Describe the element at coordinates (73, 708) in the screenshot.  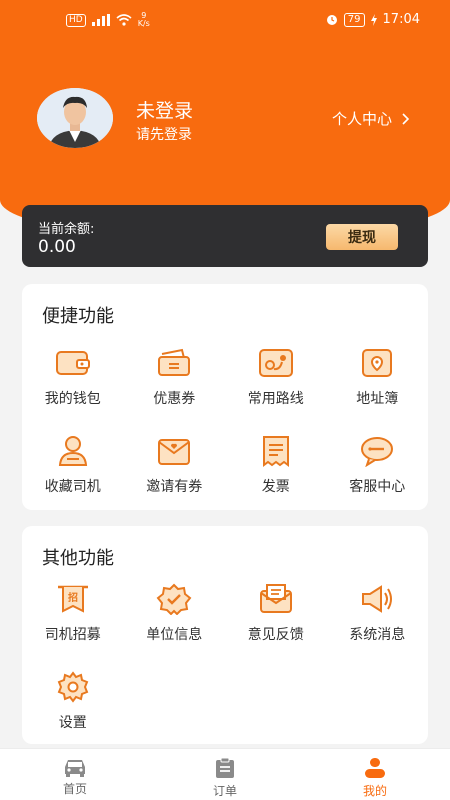
I see `func-settings: 设置` at that location.